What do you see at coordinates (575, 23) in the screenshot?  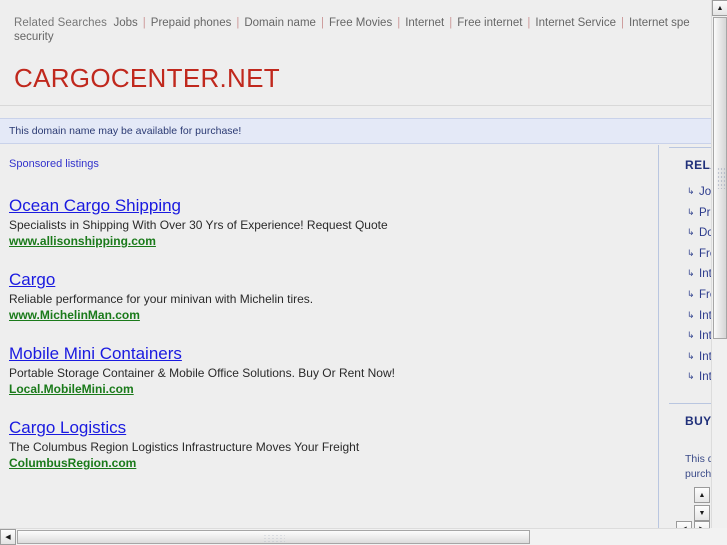 I see `related-search-link: Internet Service` at bounding box center [575, 23].